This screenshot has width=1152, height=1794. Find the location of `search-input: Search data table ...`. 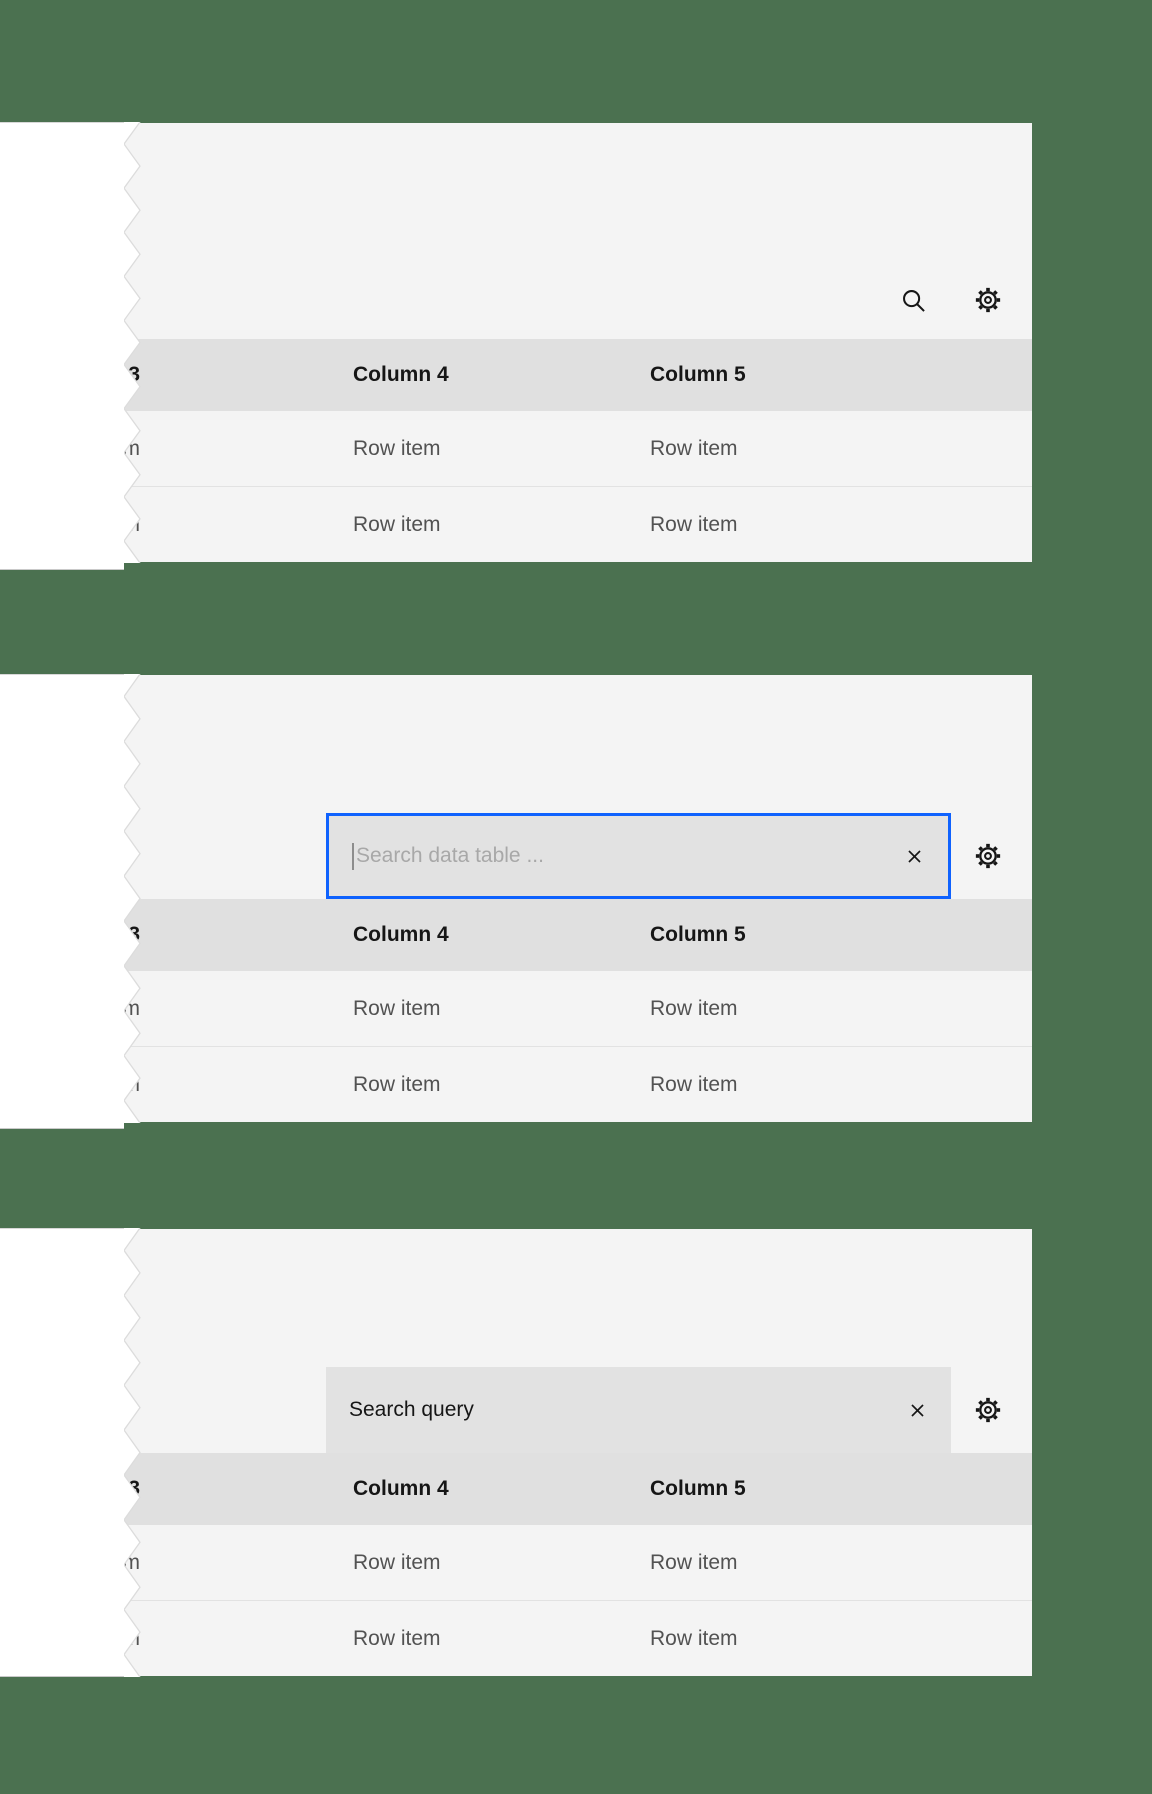

search-input: Search data table ... is located at coordinates (638, 856).